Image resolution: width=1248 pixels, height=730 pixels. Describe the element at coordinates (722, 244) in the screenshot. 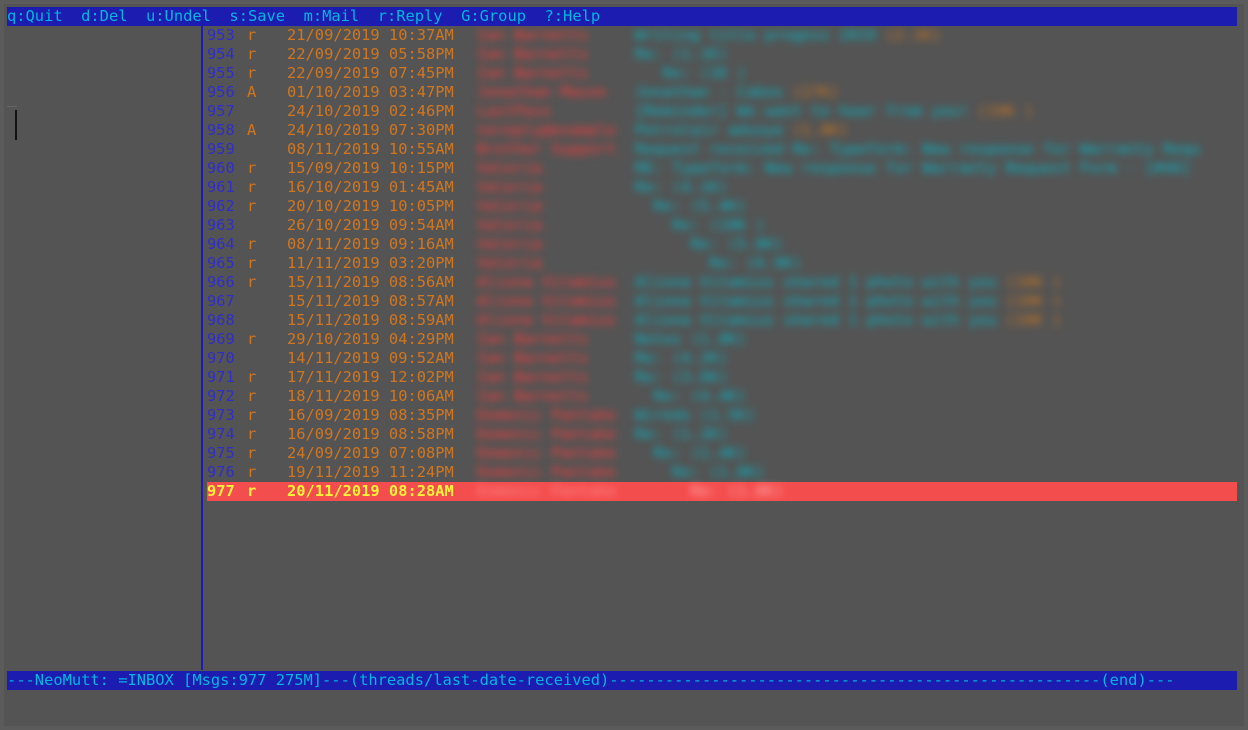

I see `message-row: 964 r 08/11/2019 09:16AM Valeria Re: (5.8K)` at that location.